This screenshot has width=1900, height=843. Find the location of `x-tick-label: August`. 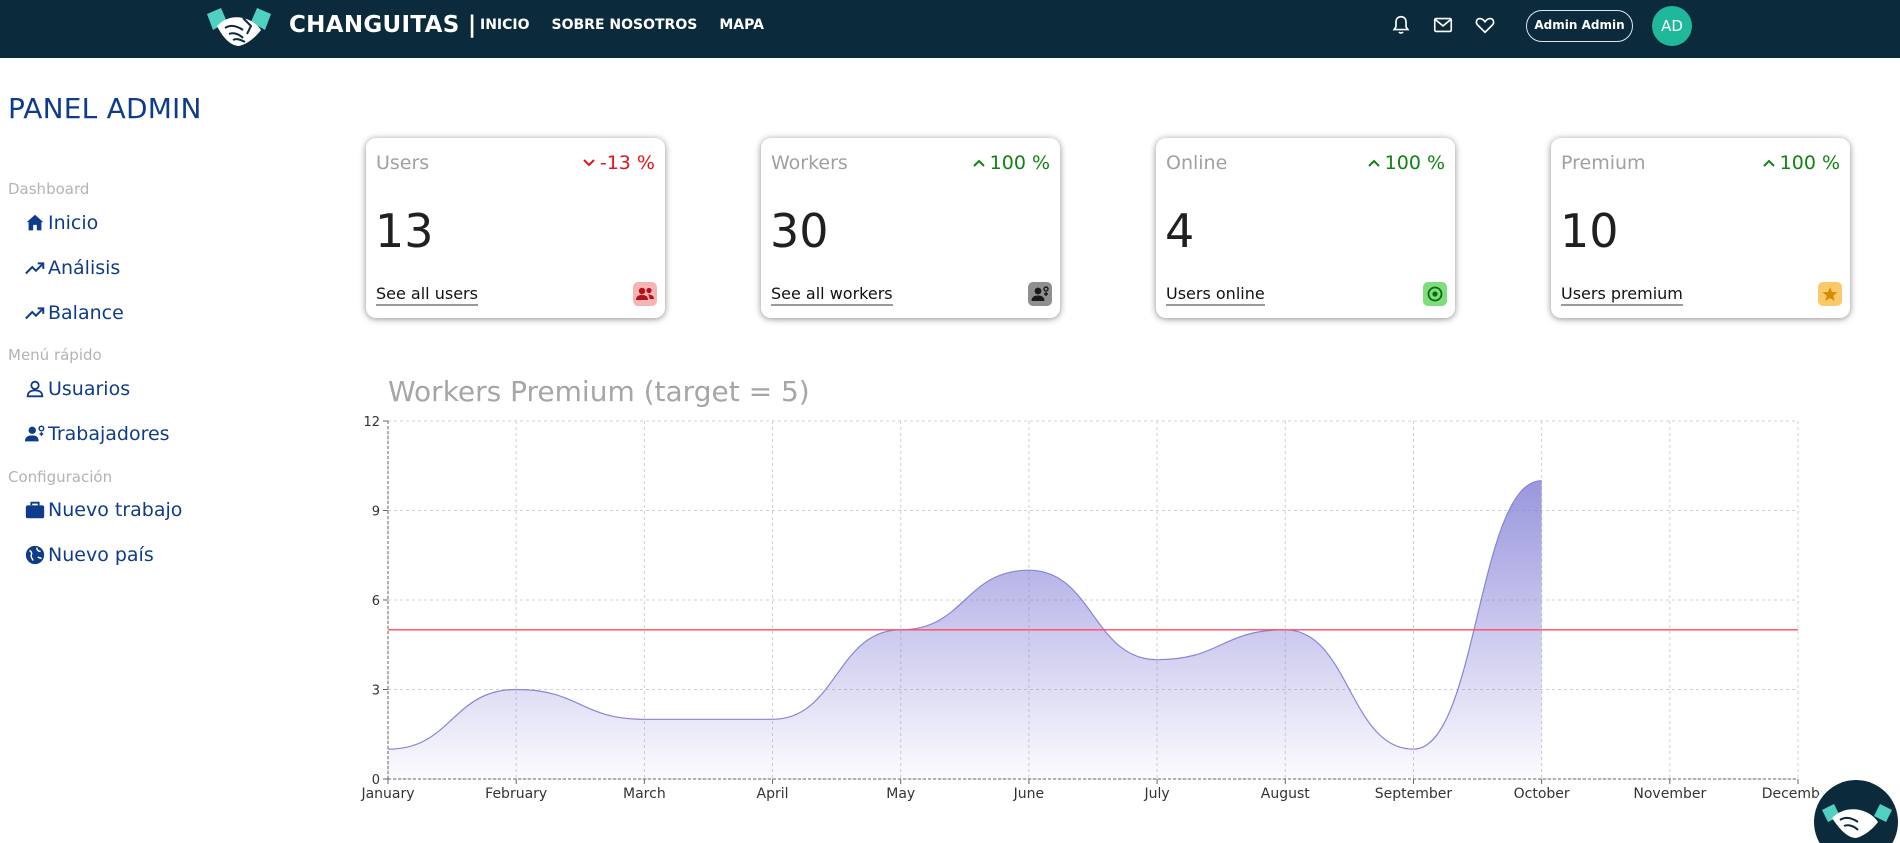

x-tick-label: August is located at coordinates (1286, 794).